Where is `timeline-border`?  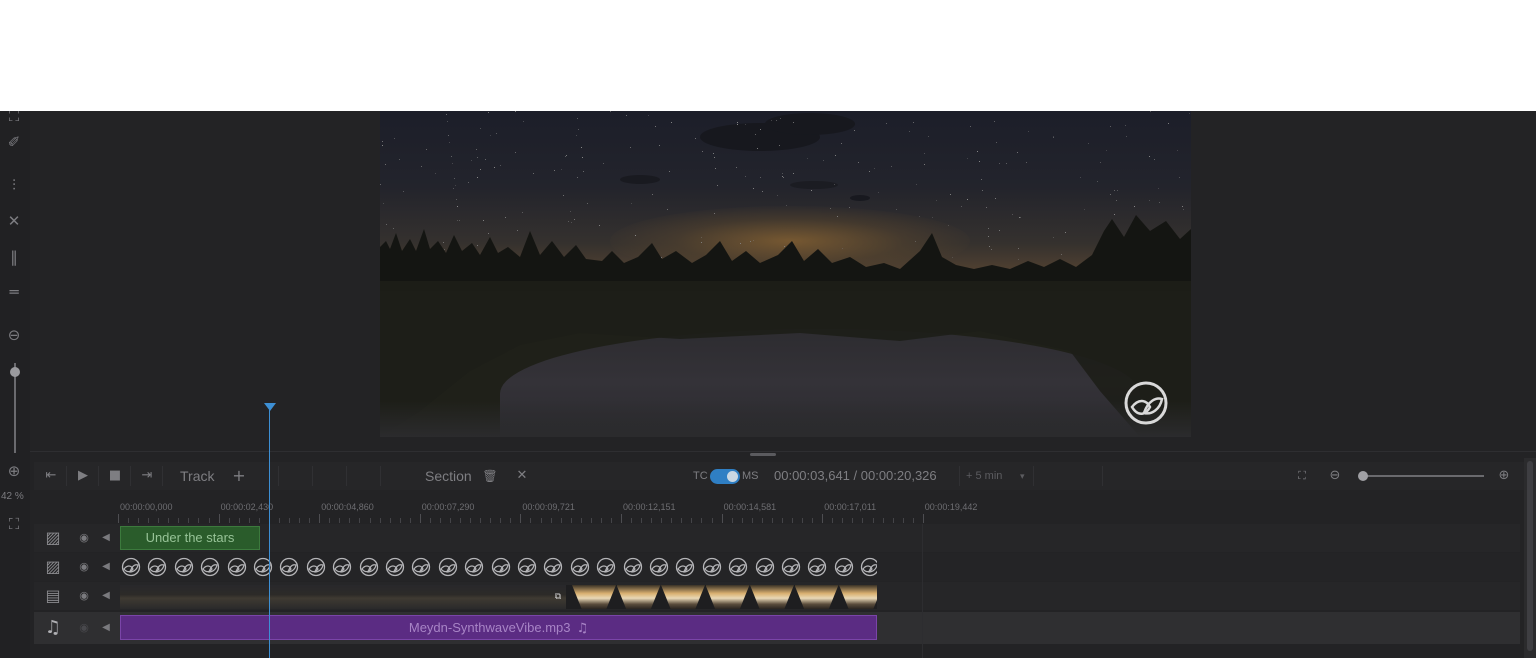 timeline-border is located at coordinates (783, 451).